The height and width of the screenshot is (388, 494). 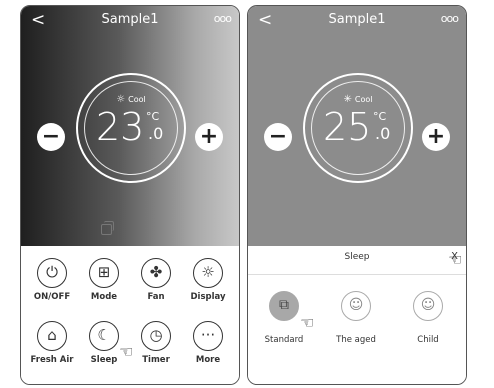 I want to click on home-icon: ⌂, so click(x=52, y=336).